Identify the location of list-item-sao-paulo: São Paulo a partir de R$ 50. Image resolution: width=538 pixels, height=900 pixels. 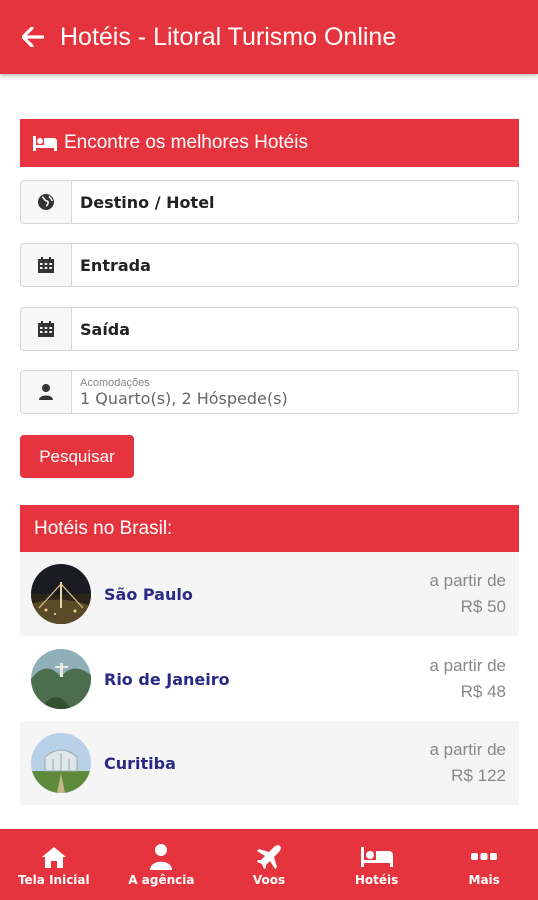
(269, 594).